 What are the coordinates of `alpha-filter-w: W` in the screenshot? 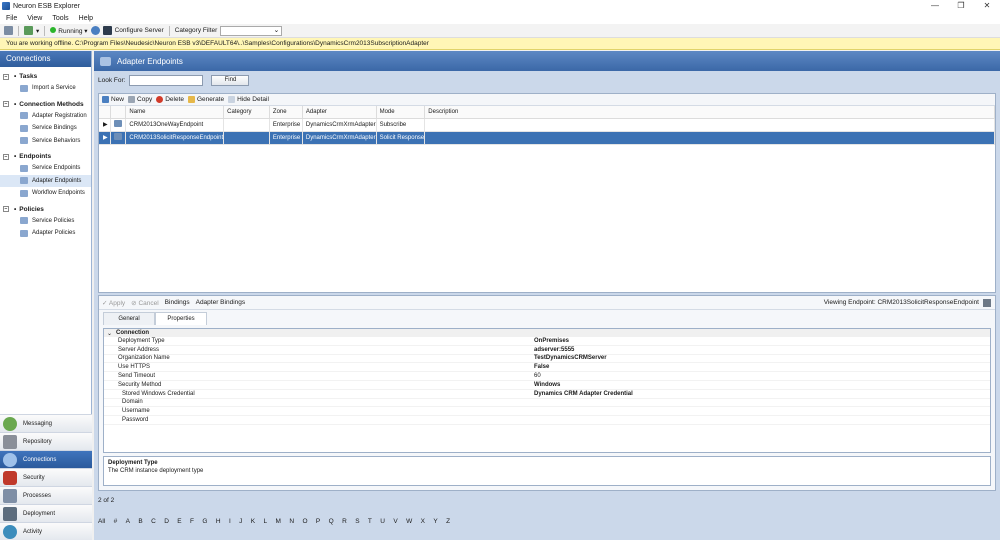 It's located at (409, 521).